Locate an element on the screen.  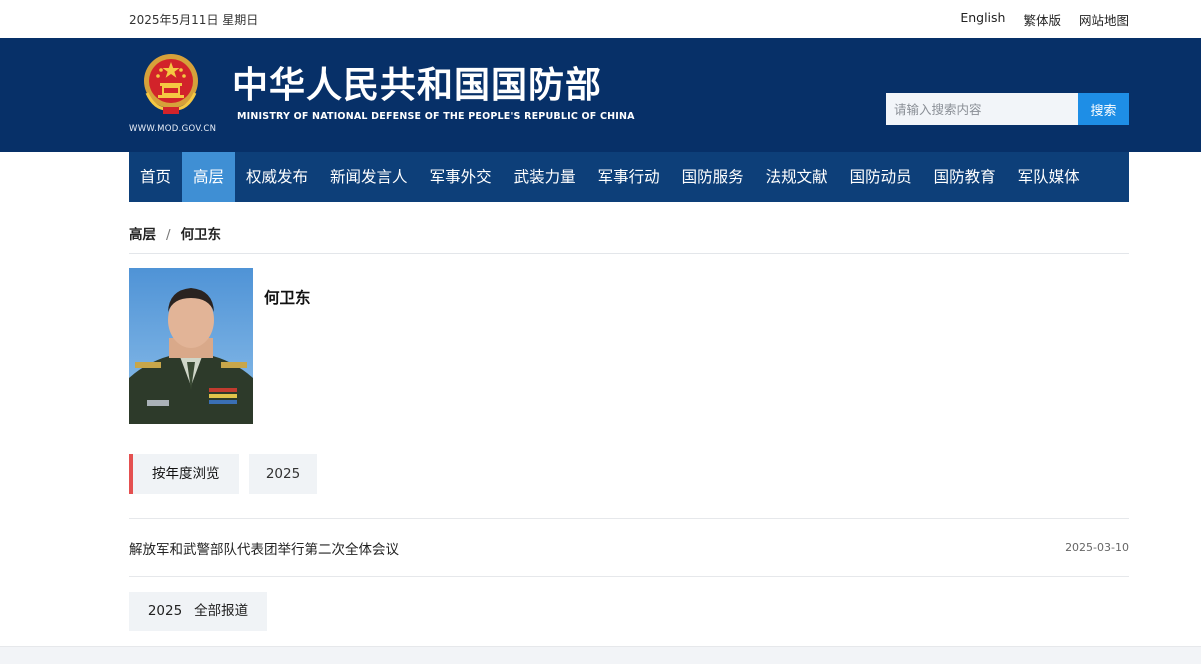
sitemap-link: 网站地图 is located at coordinates (1104, 19).